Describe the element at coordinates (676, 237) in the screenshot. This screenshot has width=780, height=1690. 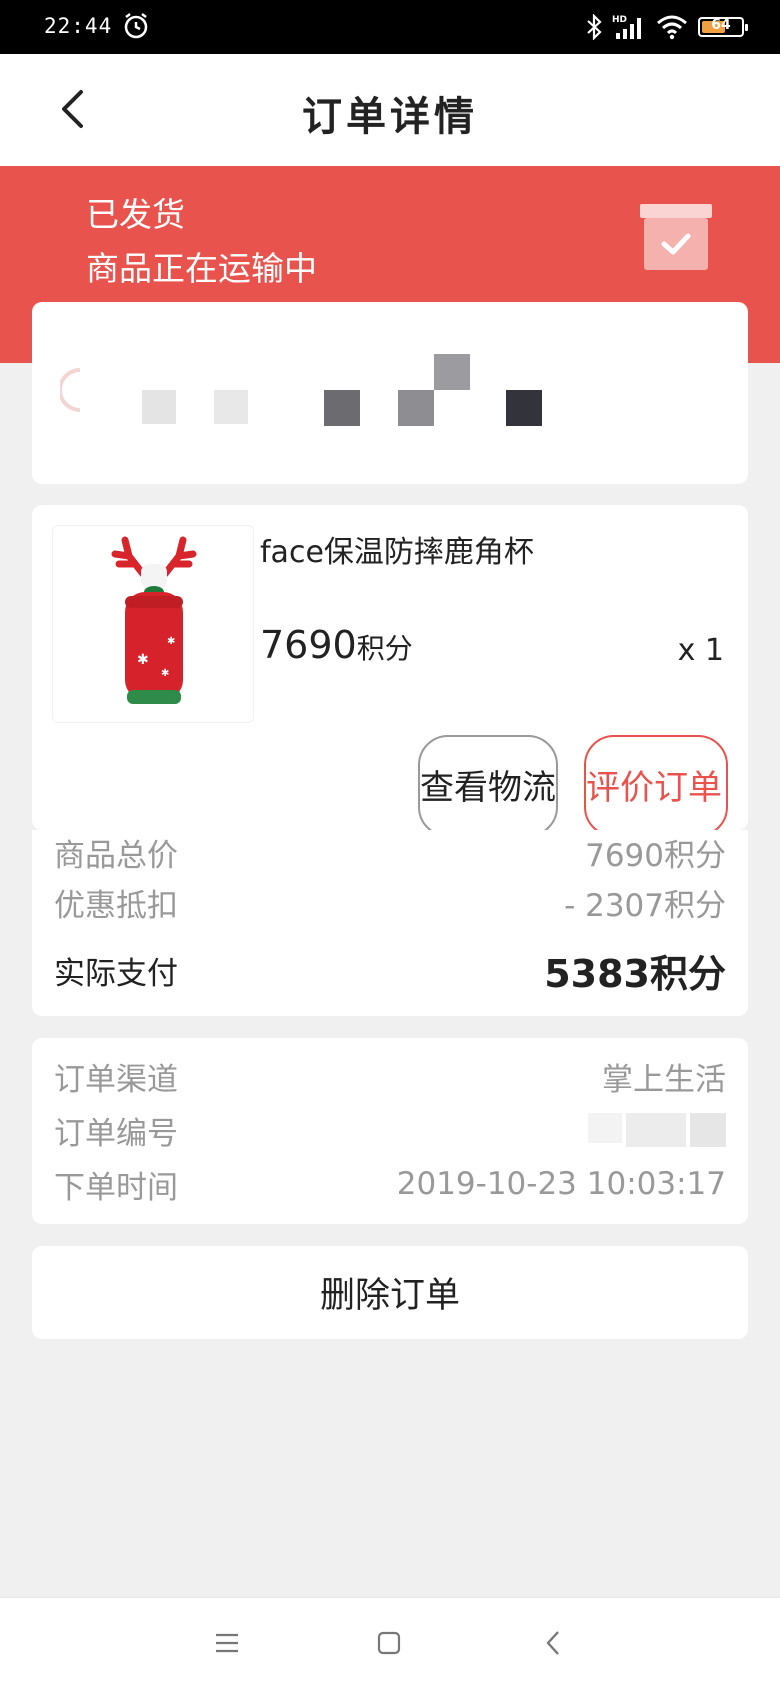
I see `package-check-icon` at that location.